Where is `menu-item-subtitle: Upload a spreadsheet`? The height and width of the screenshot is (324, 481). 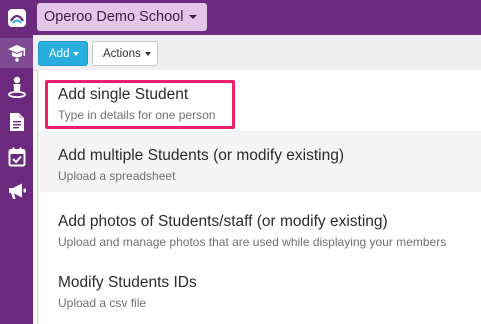
menu-item-subtitle: Upload a spreadsheet is located at coordinates (117, 176).